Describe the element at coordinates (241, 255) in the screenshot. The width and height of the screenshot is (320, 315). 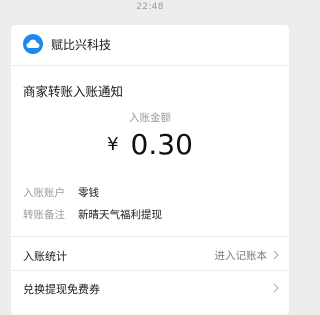
I see `open-ledger-link: 进入记账本` at that location.